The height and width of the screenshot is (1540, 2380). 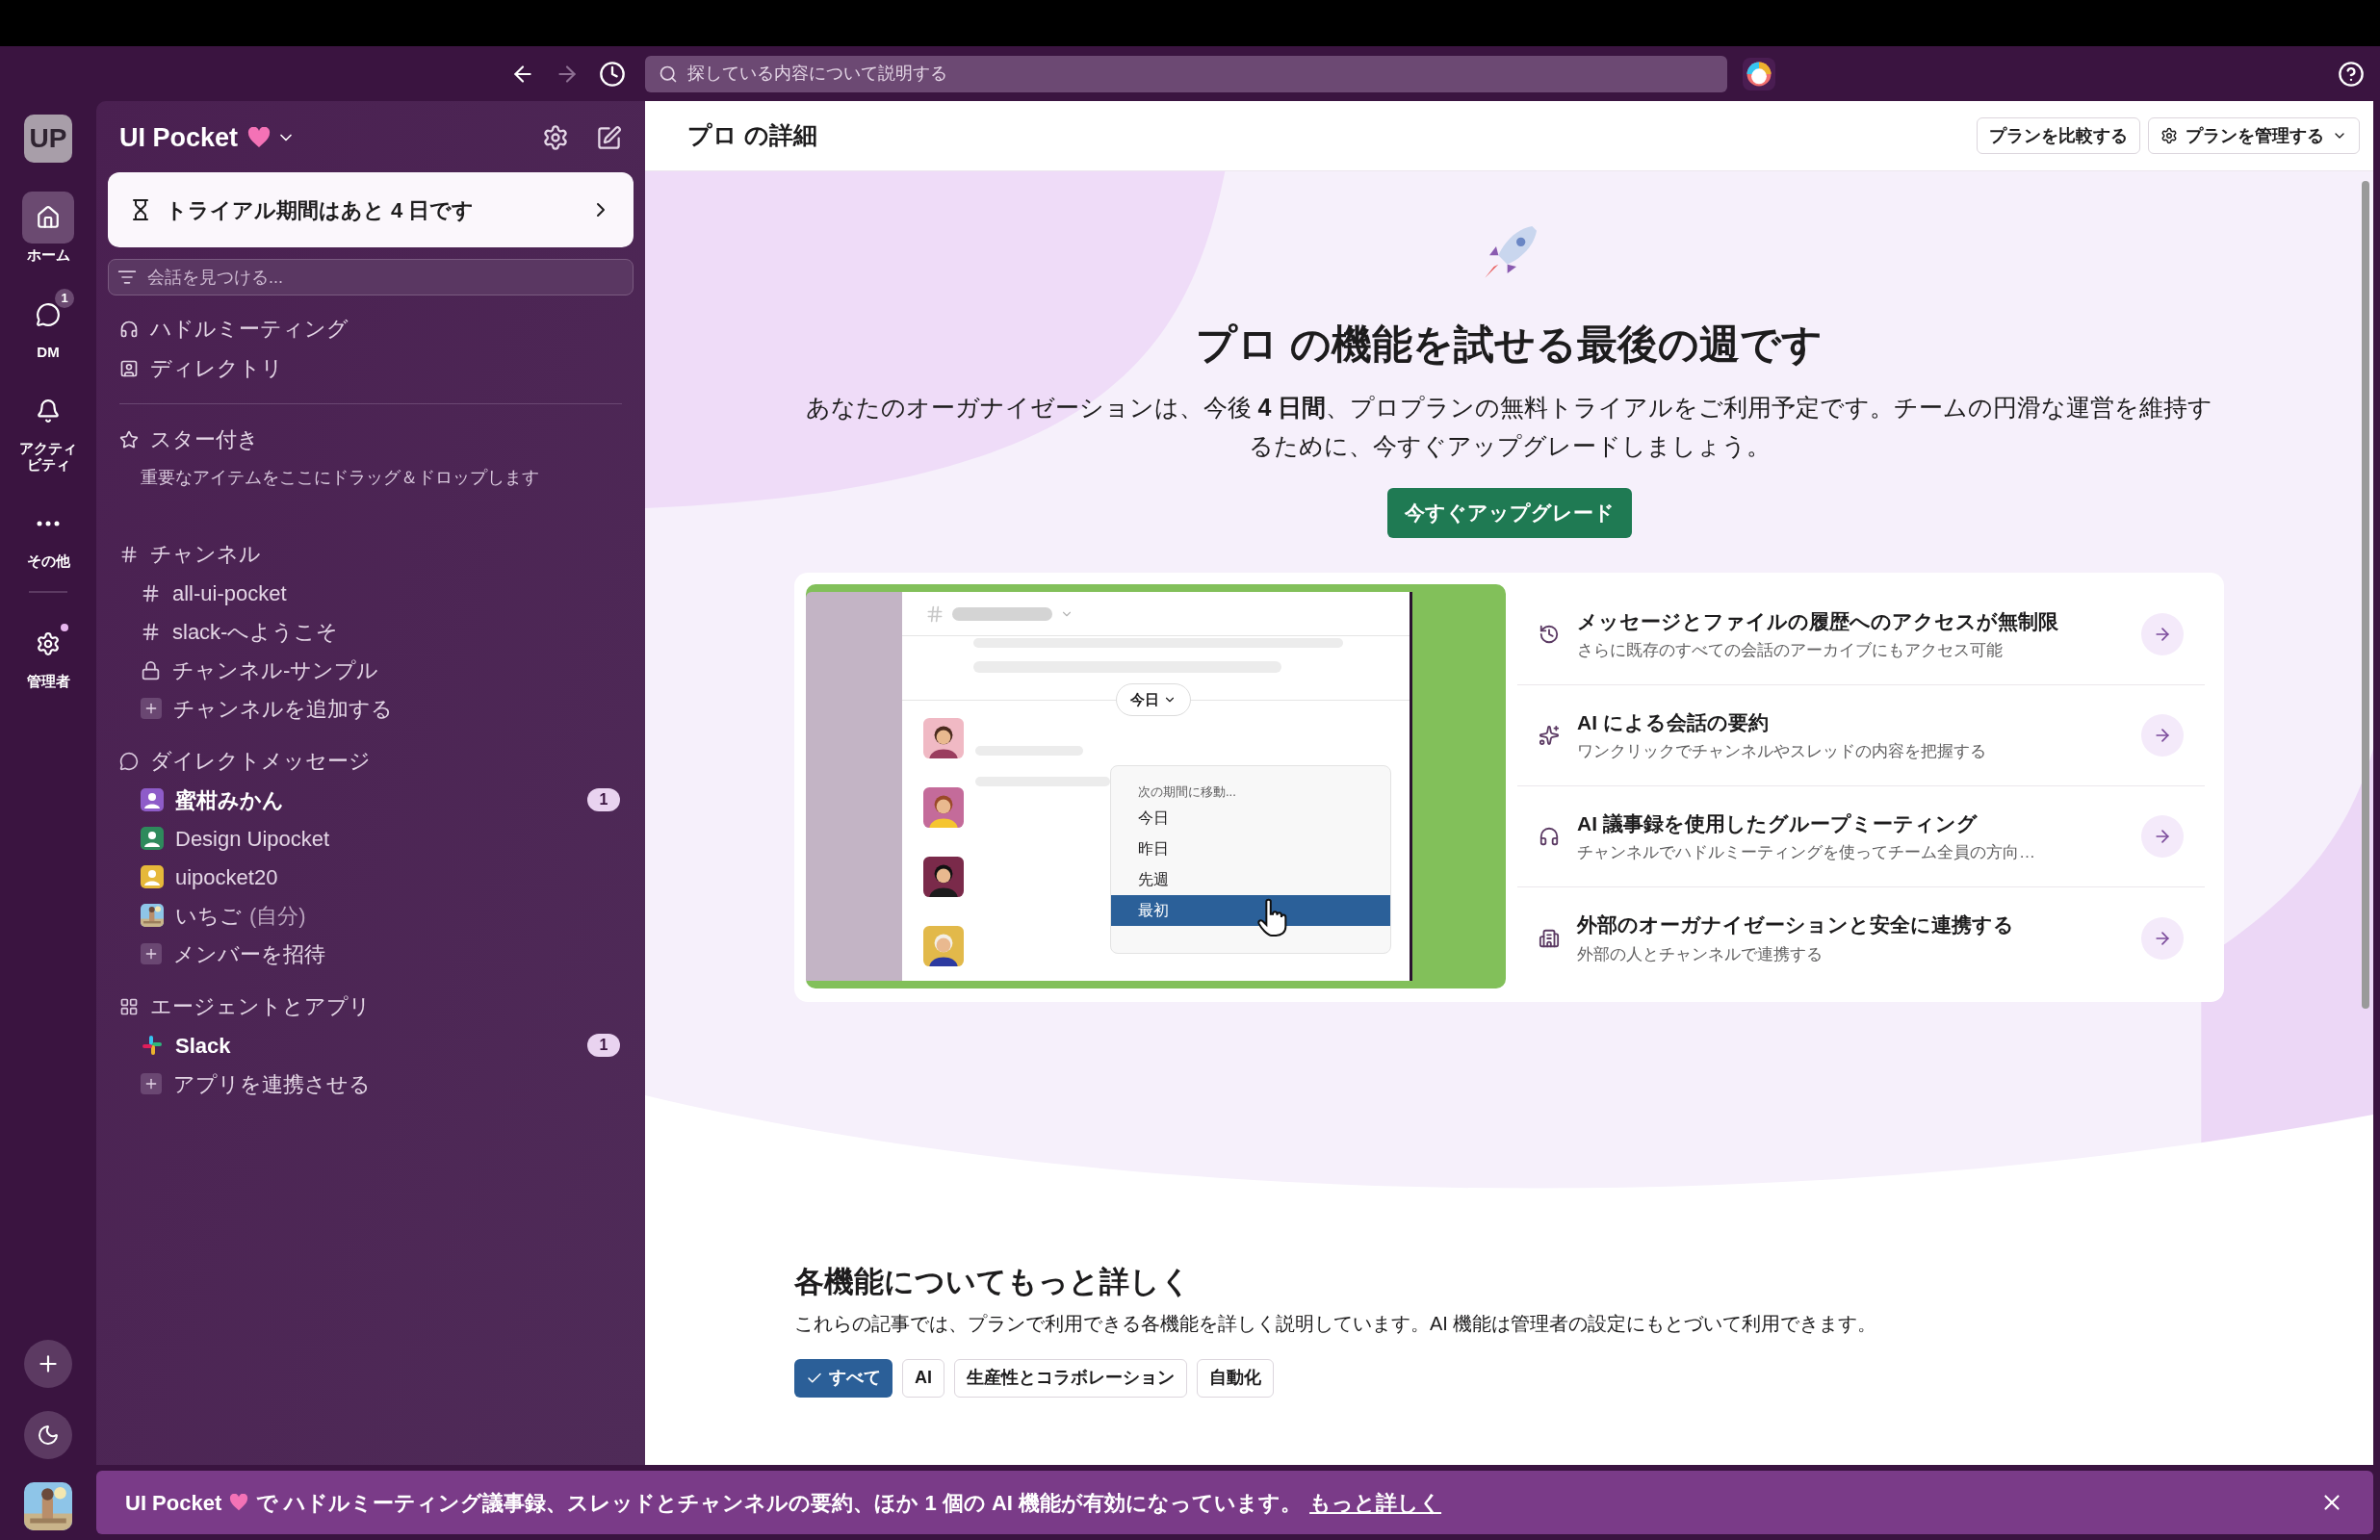 What do you see at coordinates (340, 477) in the screenshot?
I see `starred-hint: 重要なアイテムをここにドラッグ＆ドロップします` at bounding box center [340, 477].